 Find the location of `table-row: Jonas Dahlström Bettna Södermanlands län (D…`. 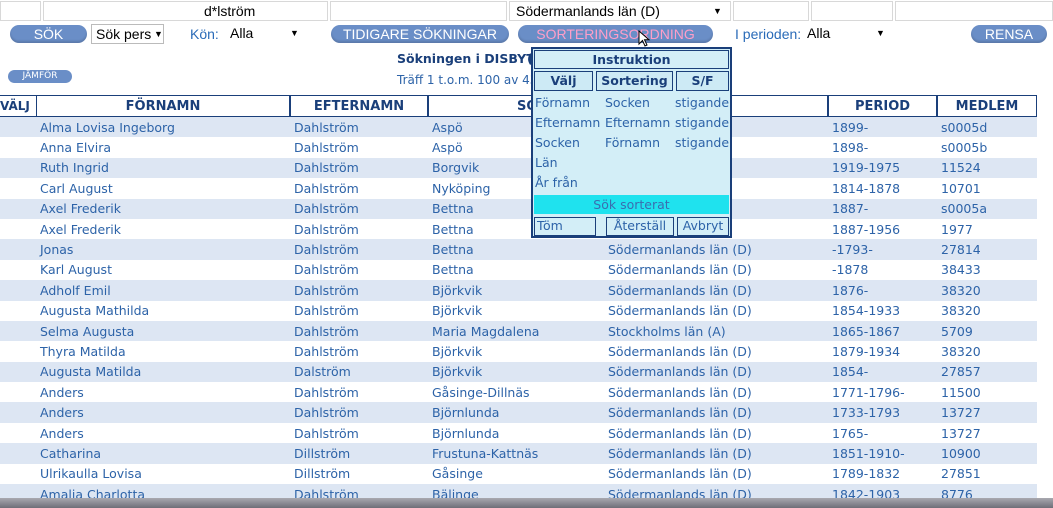

table-row: Jonas Dahlström Bettna Södermanlands län (D… is located at coordinates (518, 249).